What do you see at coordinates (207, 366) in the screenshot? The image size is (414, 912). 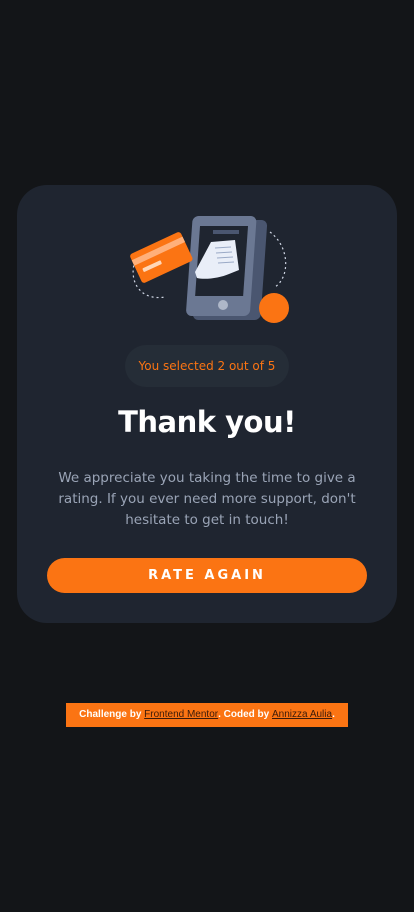 I see `selected-rating-badge: You selected 2 out of 5` at bounding box center [207, 366].